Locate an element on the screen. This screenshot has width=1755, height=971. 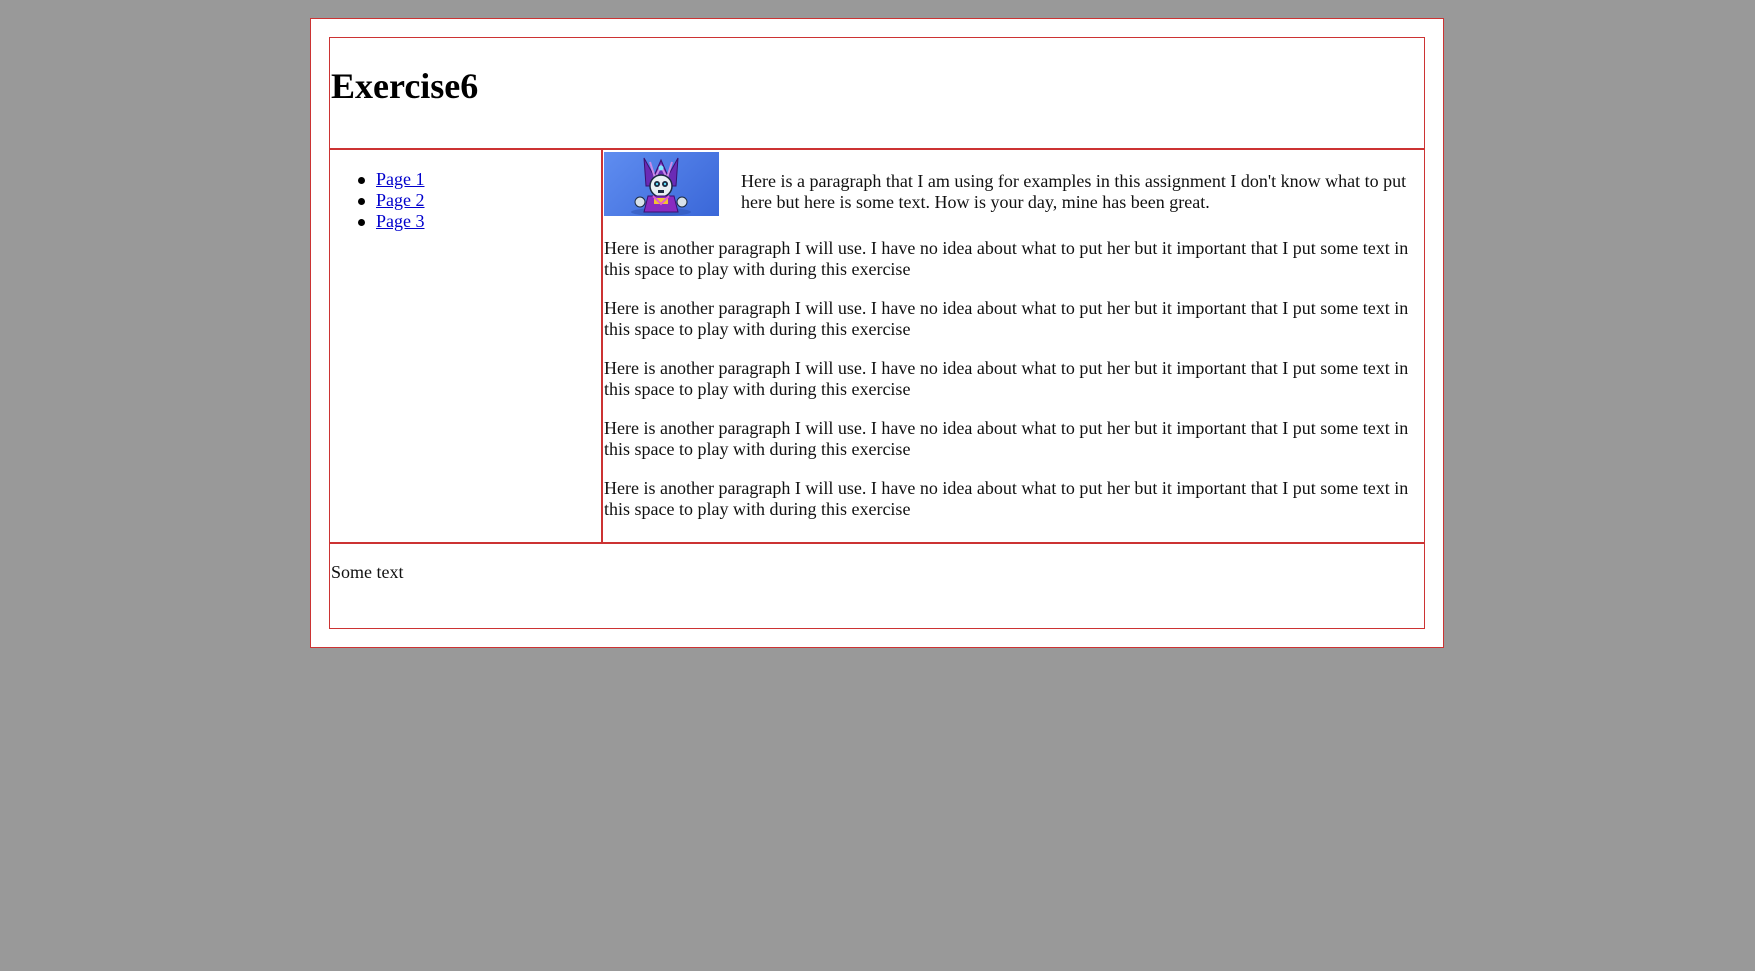
nav-link-page-1: Page 1 is located at coordinates (400, 179).